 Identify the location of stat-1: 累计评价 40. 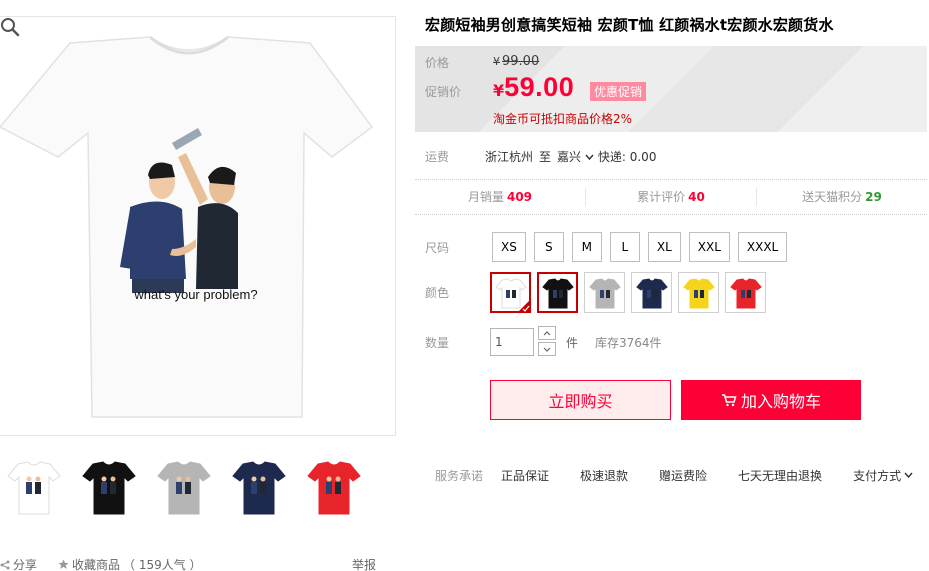
(671, 197).